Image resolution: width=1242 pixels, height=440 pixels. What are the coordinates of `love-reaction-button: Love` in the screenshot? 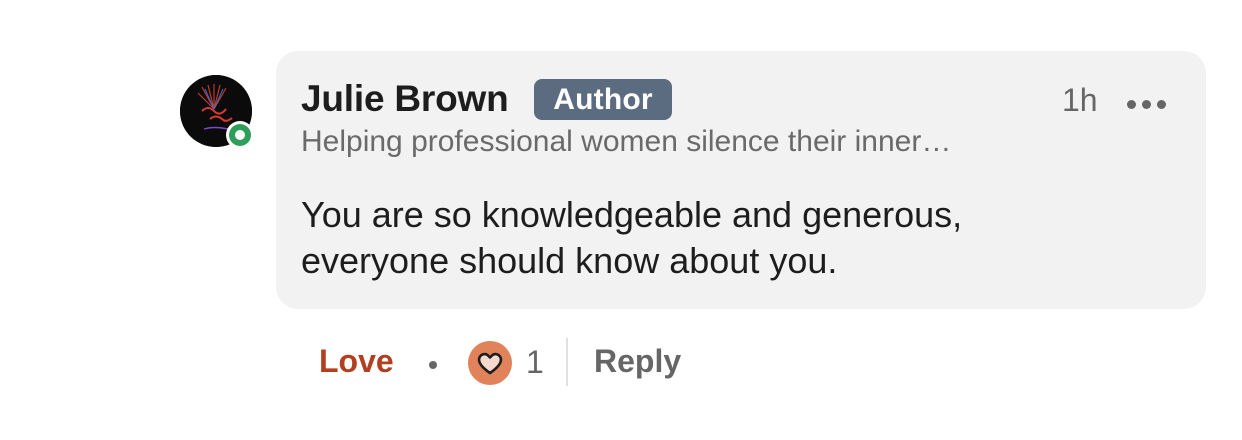 It's located at (356, 361).